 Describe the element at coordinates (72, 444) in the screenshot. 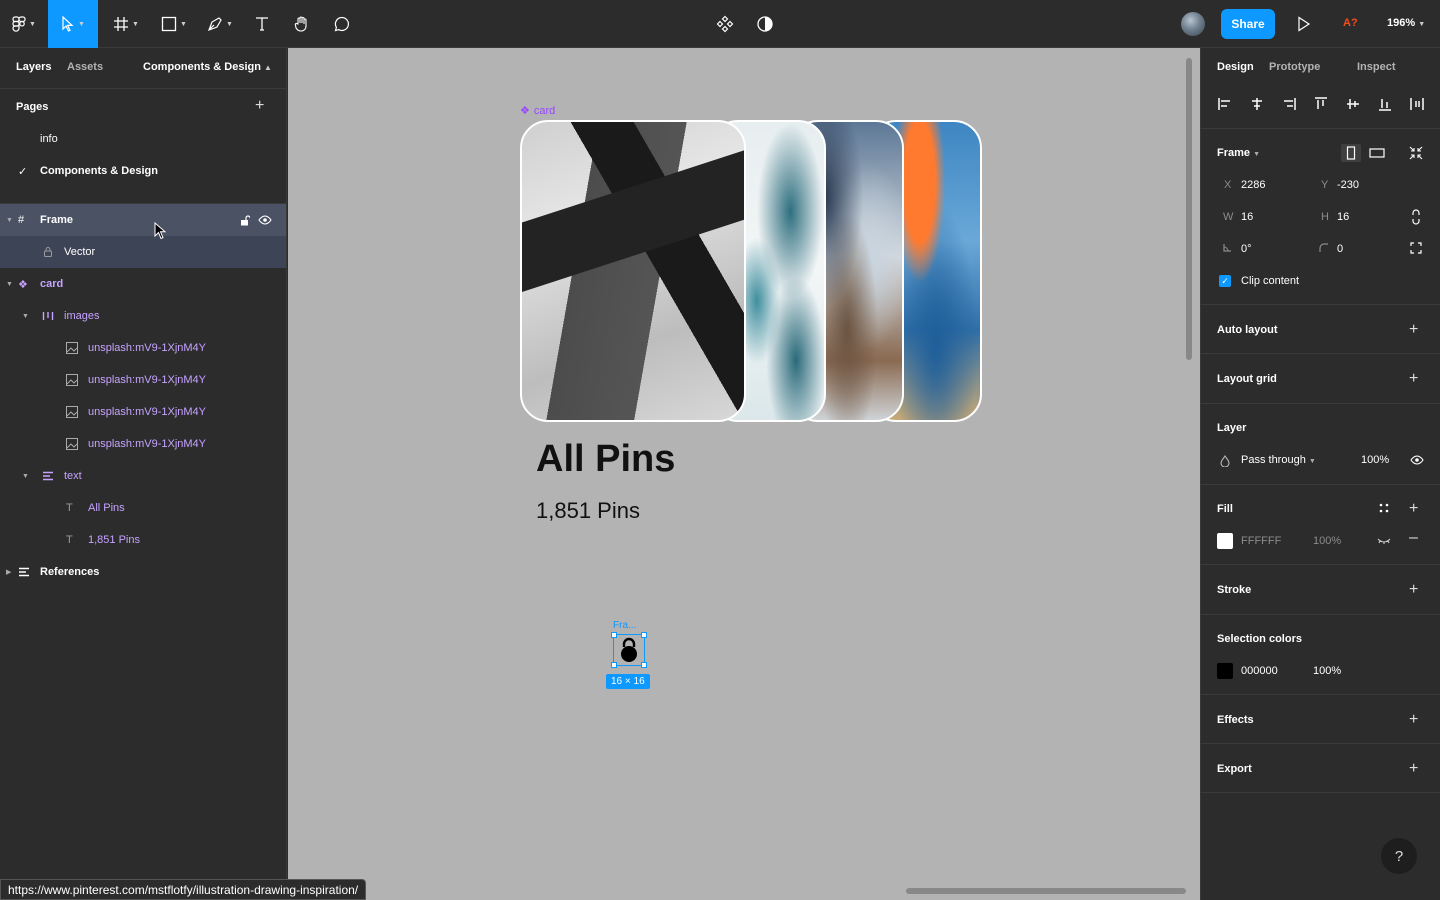

I see `image-icon` at that location.